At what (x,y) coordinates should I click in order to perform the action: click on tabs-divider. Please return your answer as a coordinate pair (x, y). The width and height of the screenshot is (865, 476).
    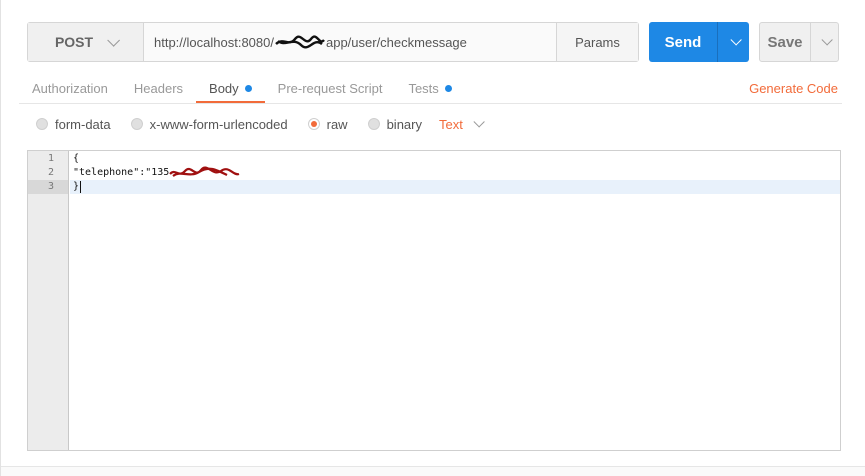
    Looking at the image, I should click on (430, 103).